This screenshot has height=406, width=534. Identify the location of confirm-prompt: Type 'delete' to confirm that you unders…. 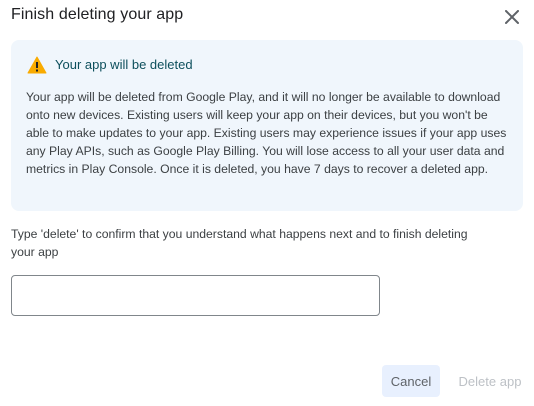
(239, 243).